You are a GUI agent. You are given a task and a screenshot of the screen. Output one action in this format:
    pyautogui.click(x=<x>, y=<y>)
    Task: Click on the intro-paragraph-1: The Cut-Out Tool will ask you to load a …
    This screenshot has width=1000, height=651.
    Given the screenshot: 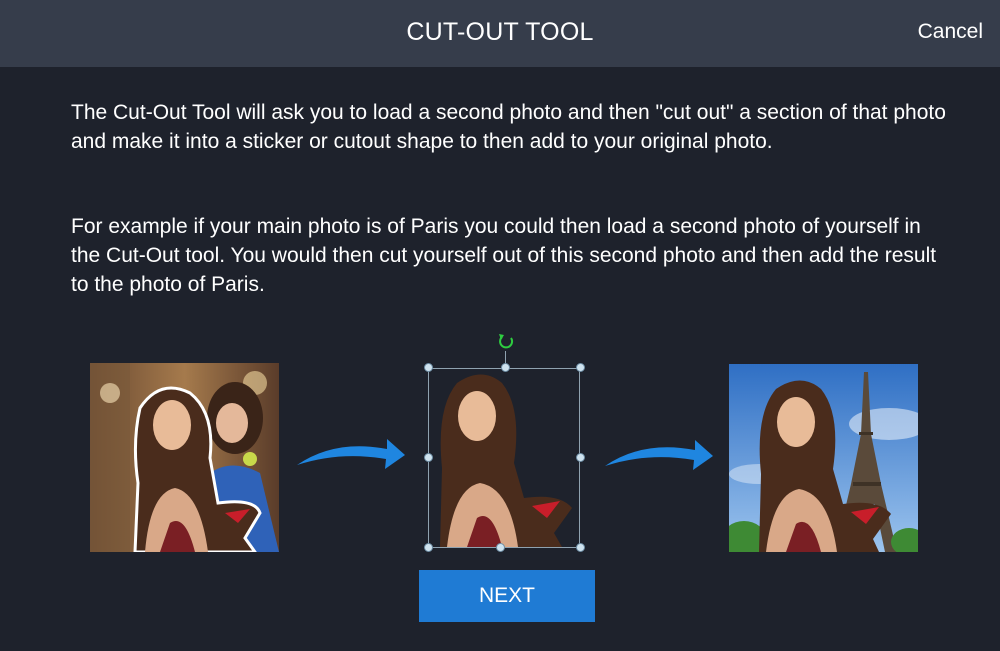 What is the action you would take?
    pyautogui.click(x=508, y=127)
    